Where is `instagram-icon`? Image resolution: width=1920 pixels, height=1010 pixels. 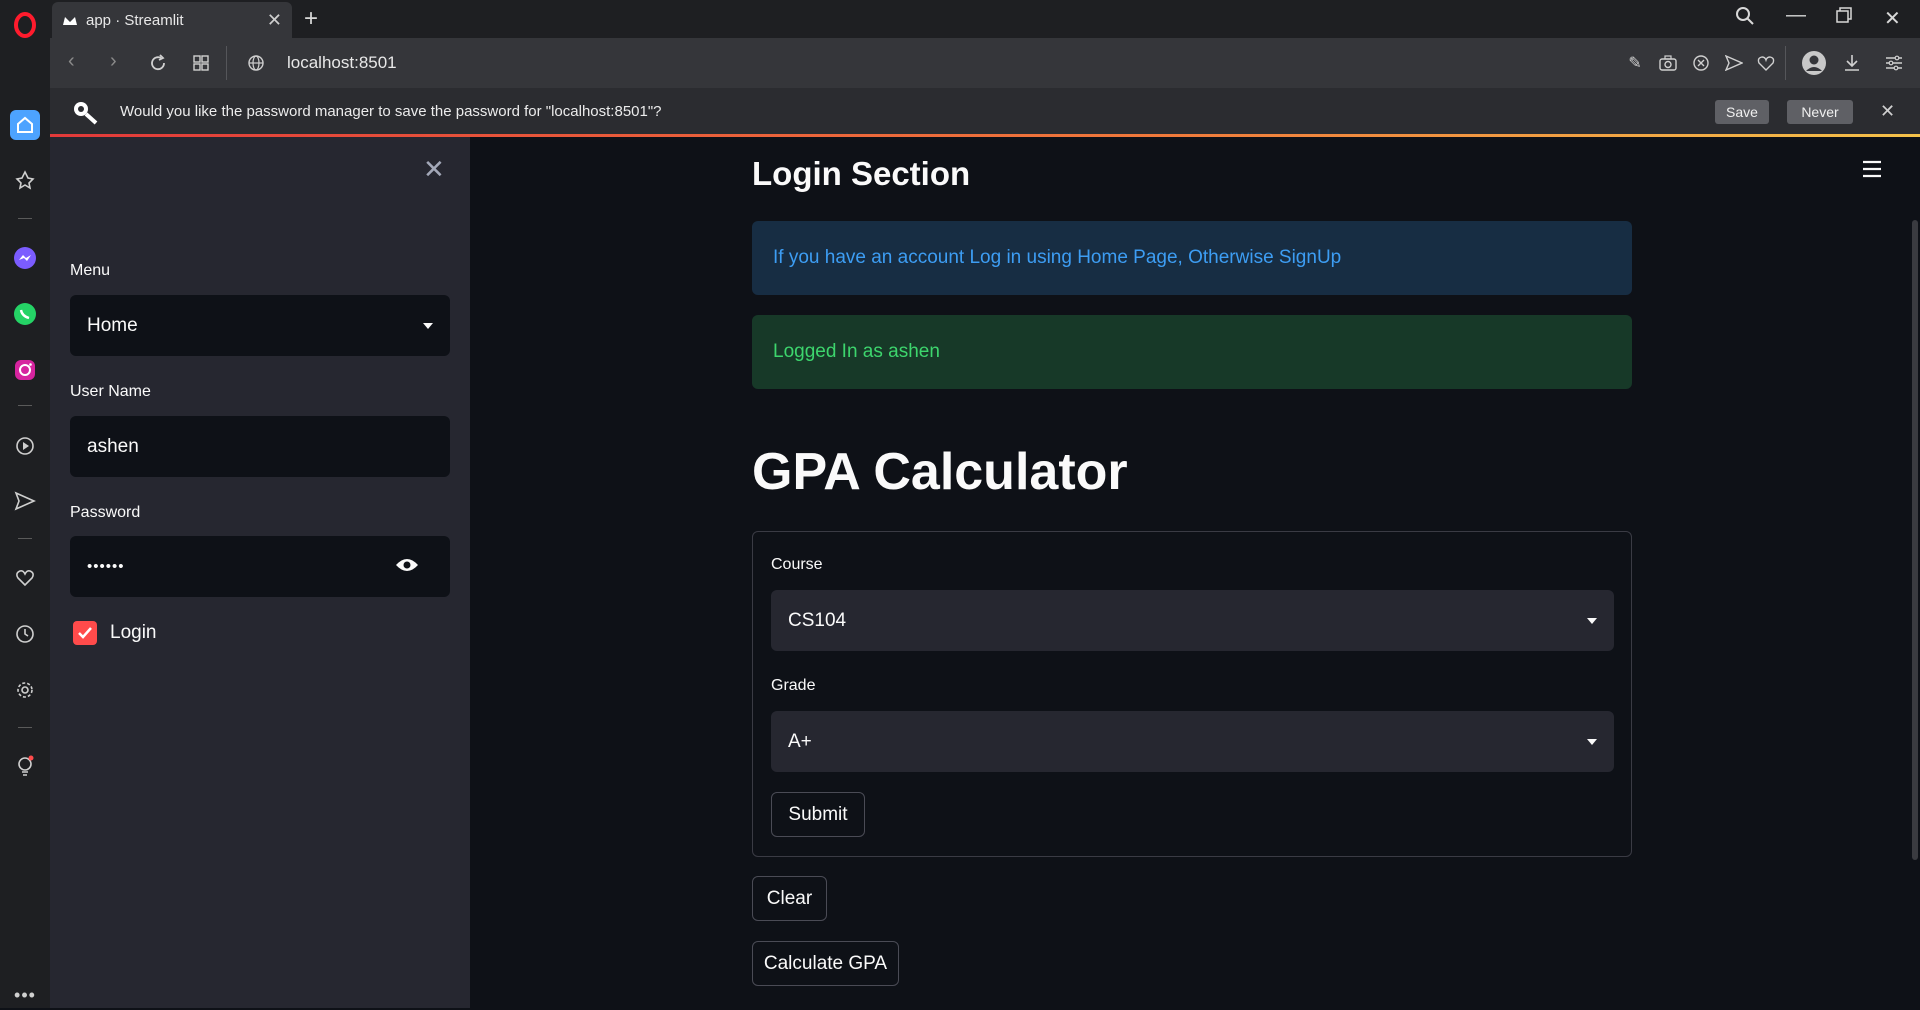
instagram-icon is located at coordinates (25, 370).